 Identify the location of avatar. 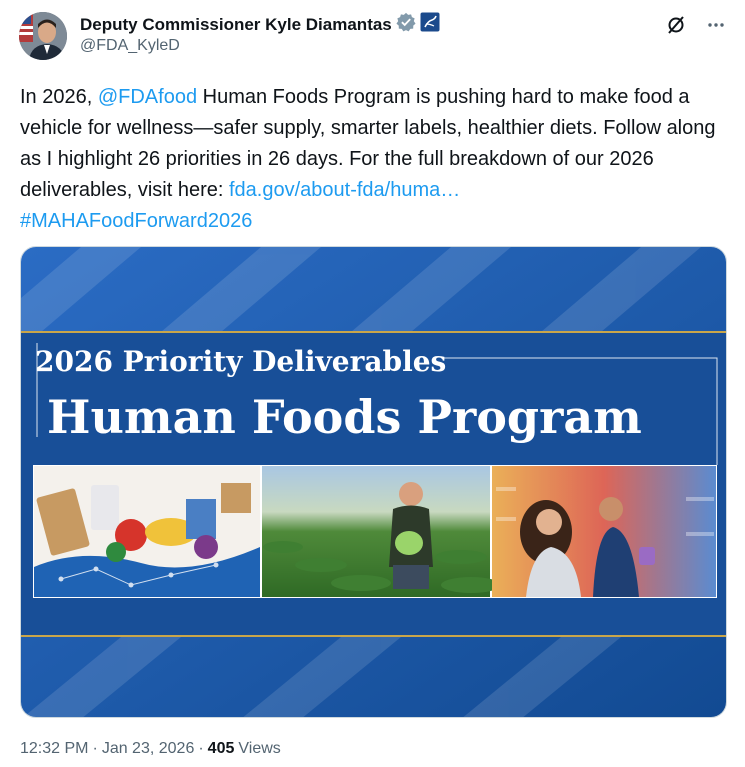
(43, 36).